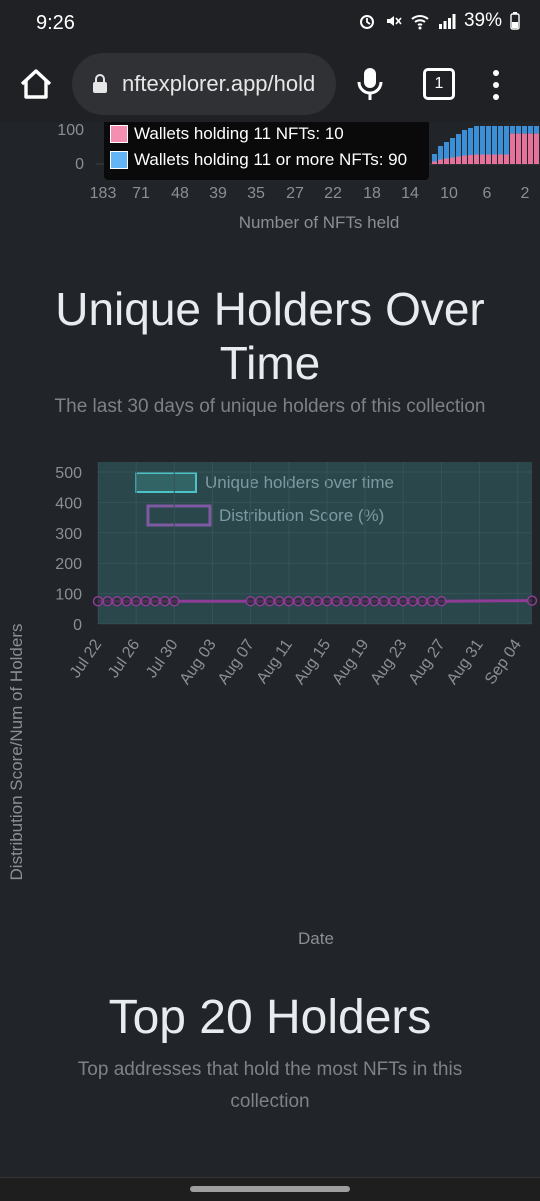 The width and height of the screenshot is (540, 1201). What do you see at coordinates (439, 84) in the screenshot?
I see `tab-count-button: 1` at bounding box center [439, 84].